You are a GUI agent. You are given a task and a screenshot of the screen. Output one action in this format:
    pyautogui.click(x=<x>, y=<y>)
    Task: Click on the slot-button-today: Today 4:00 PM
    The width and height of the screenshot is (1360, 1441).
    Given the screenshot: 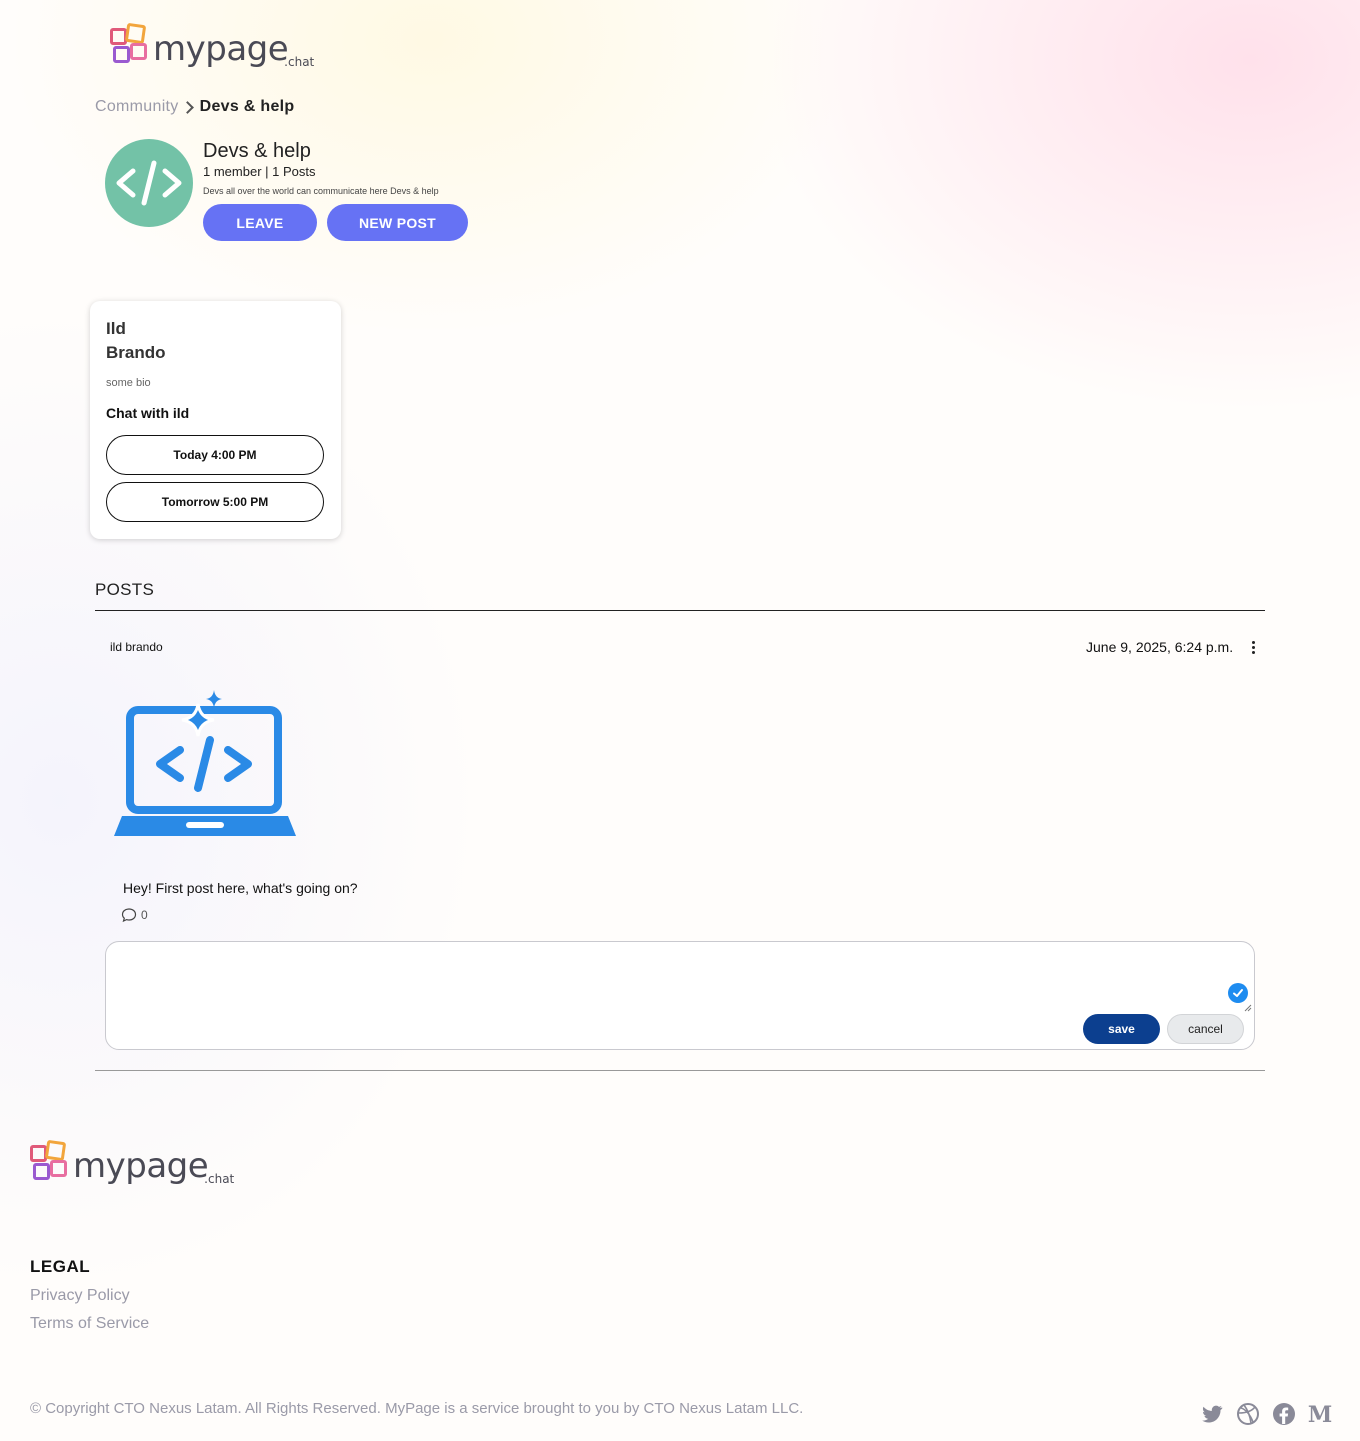 What is the action you would take?
    pyautogui.click(x=215, y=455)
    